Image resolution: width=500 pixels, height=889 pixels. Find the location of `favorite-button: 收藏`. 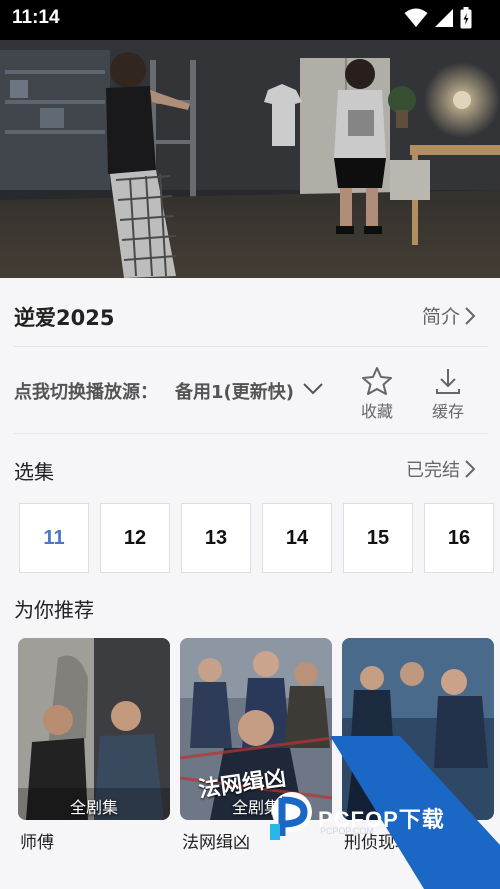

favorite-button: 收藏 is located at coordinates (377, 394).